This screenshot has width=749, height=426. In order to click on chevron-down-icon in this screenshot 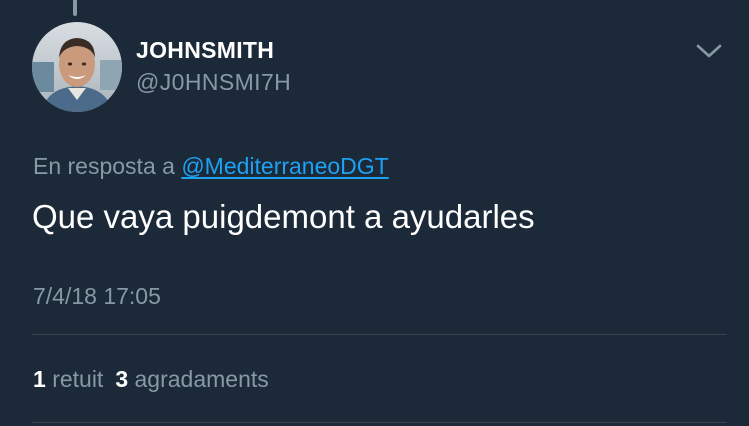, I will do `click(709, 50)`.